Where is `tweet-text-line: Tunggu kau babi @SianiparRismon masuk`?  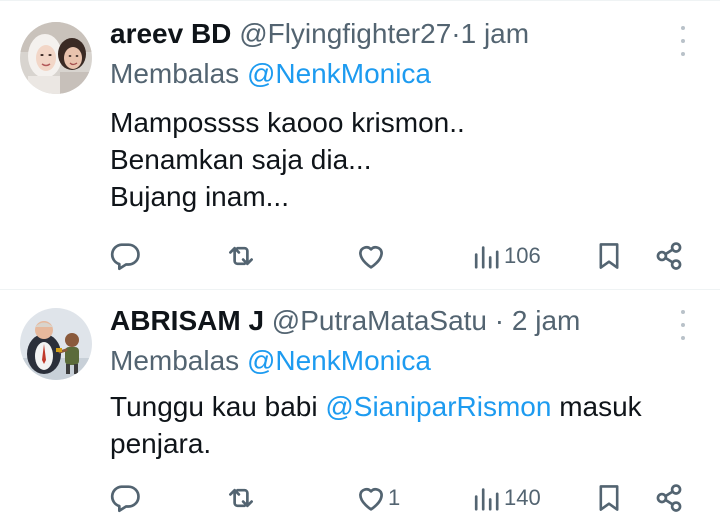 tweet-text-line: Tunggu kau babi @SianiparRismon masuk is located at coordinates (410, 406).